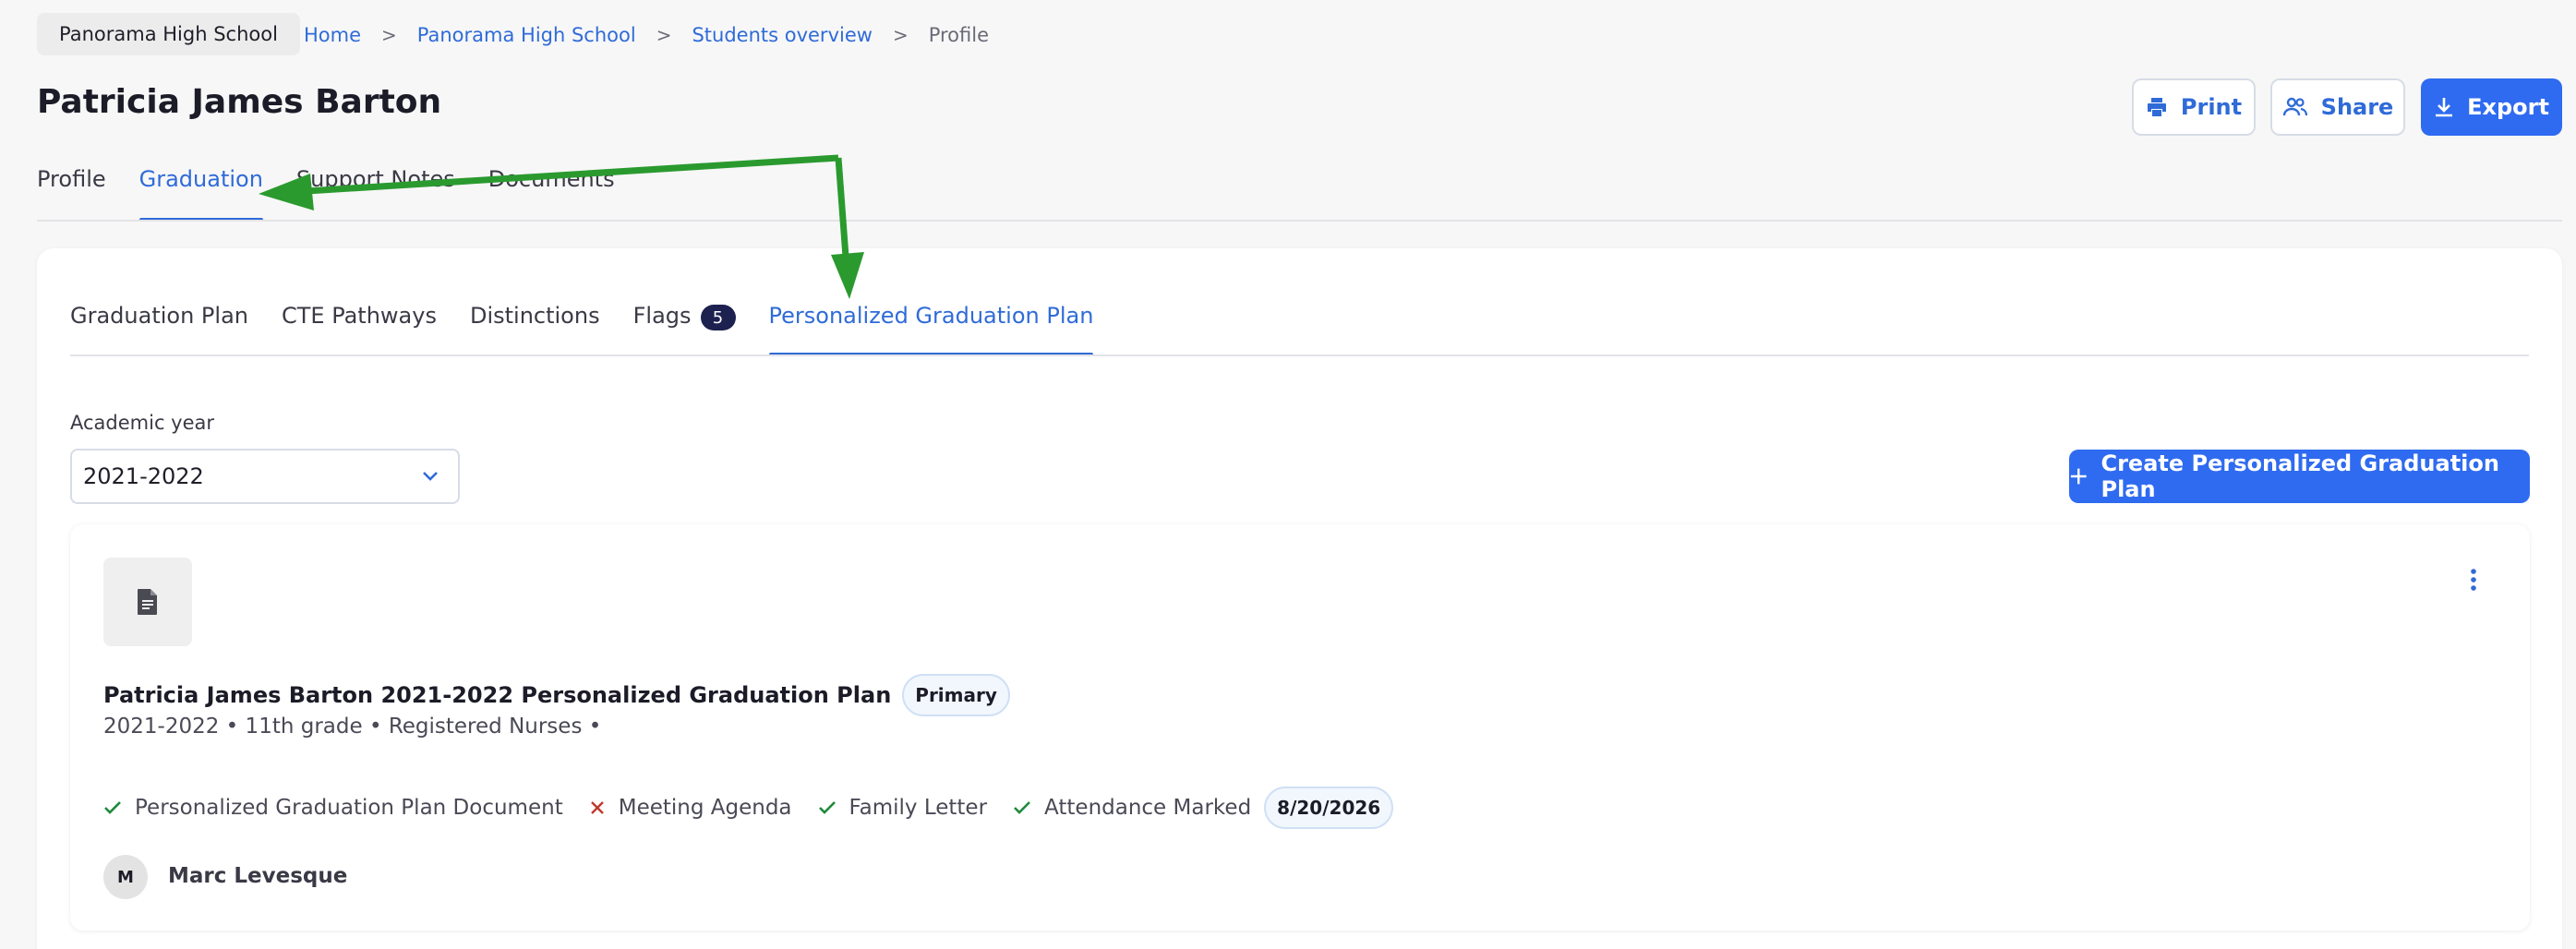 This screenshot has width=2576, height=949. Describe the element at coordinates (534, 316) in the screenshot. I see `tab-label: Distinctions` at that location.